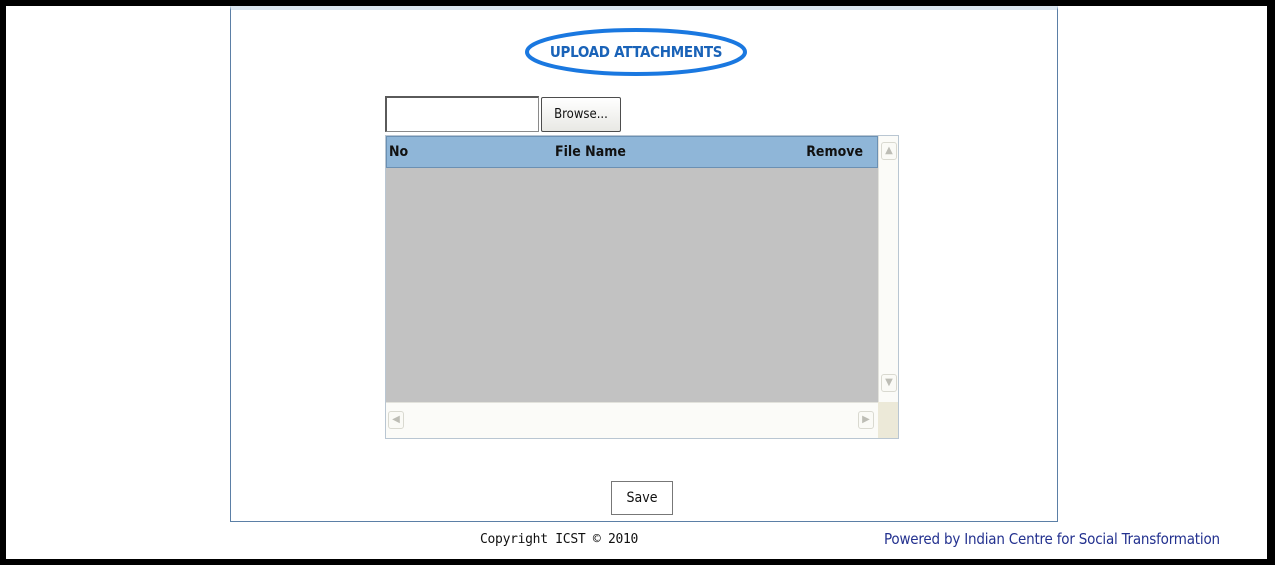 The height and width of the screenshot is (565, 1275). What do you see at coordinates (559, 539) in the screenshot?
I see `copyright-text: Copyright ICST © 2010` at bounding box center [559, 539].